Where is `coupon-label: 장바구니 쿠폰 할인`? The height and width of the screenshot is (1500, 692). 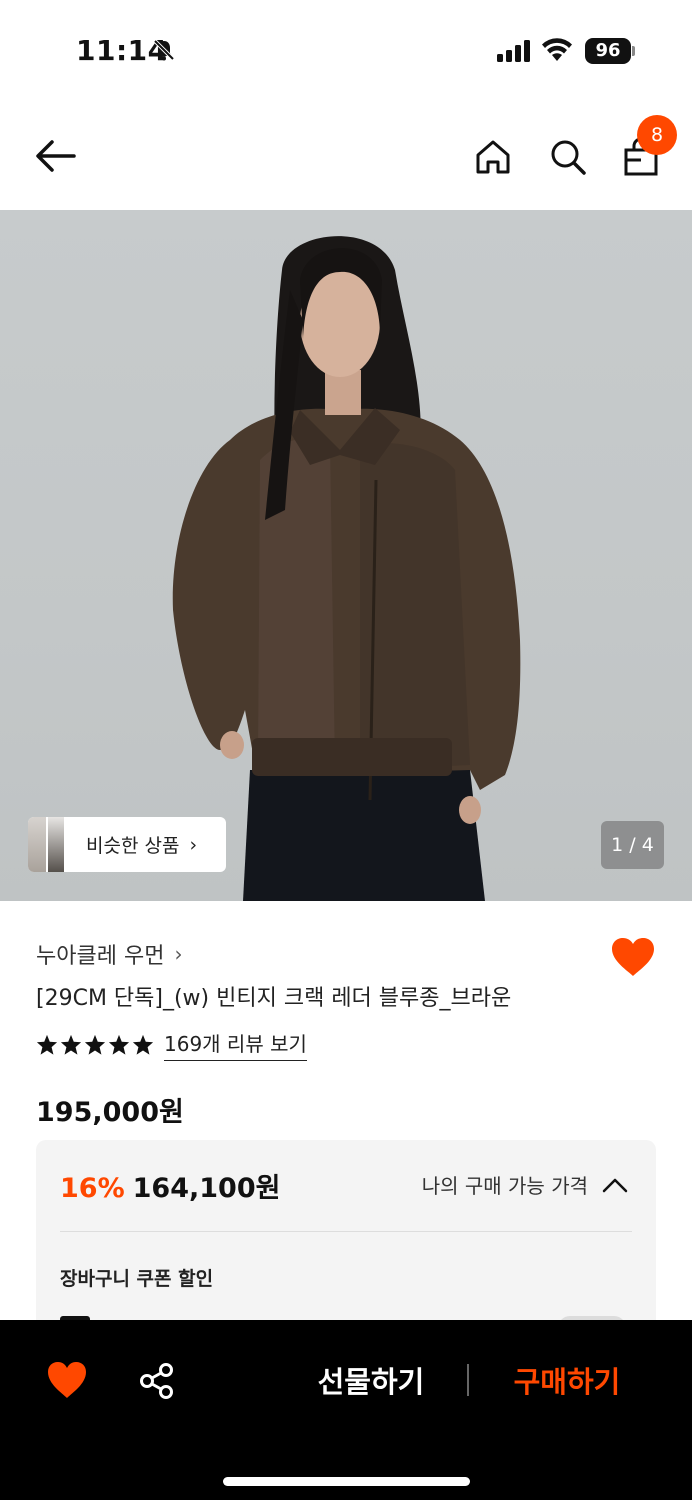 coupon-label: 장바구니 쿠폰 할인 is located at coordinates (137, 1279).